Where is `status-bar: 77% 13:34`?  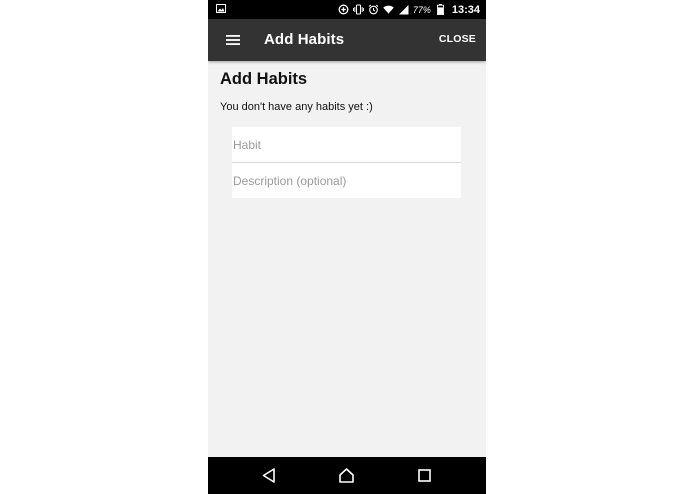 status-bar: 77% 13:34 is located at coordinates (347, 9).